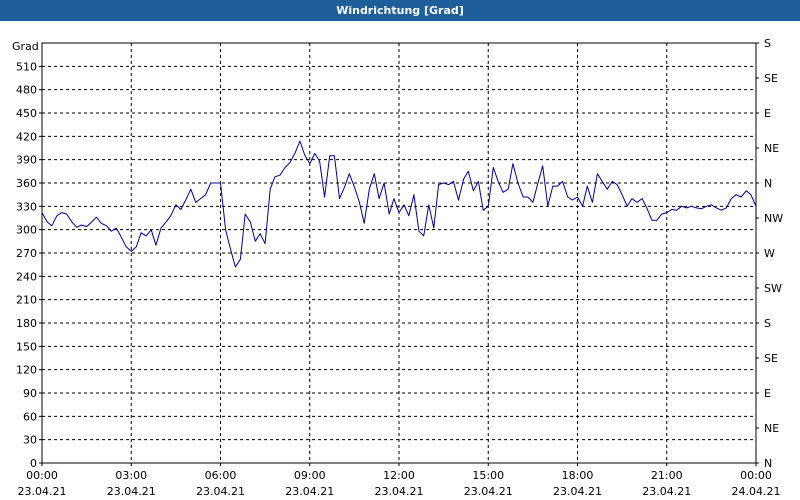 The image size is (800, 500). I want to click on y-tick-label: 510, so click(26, 66).